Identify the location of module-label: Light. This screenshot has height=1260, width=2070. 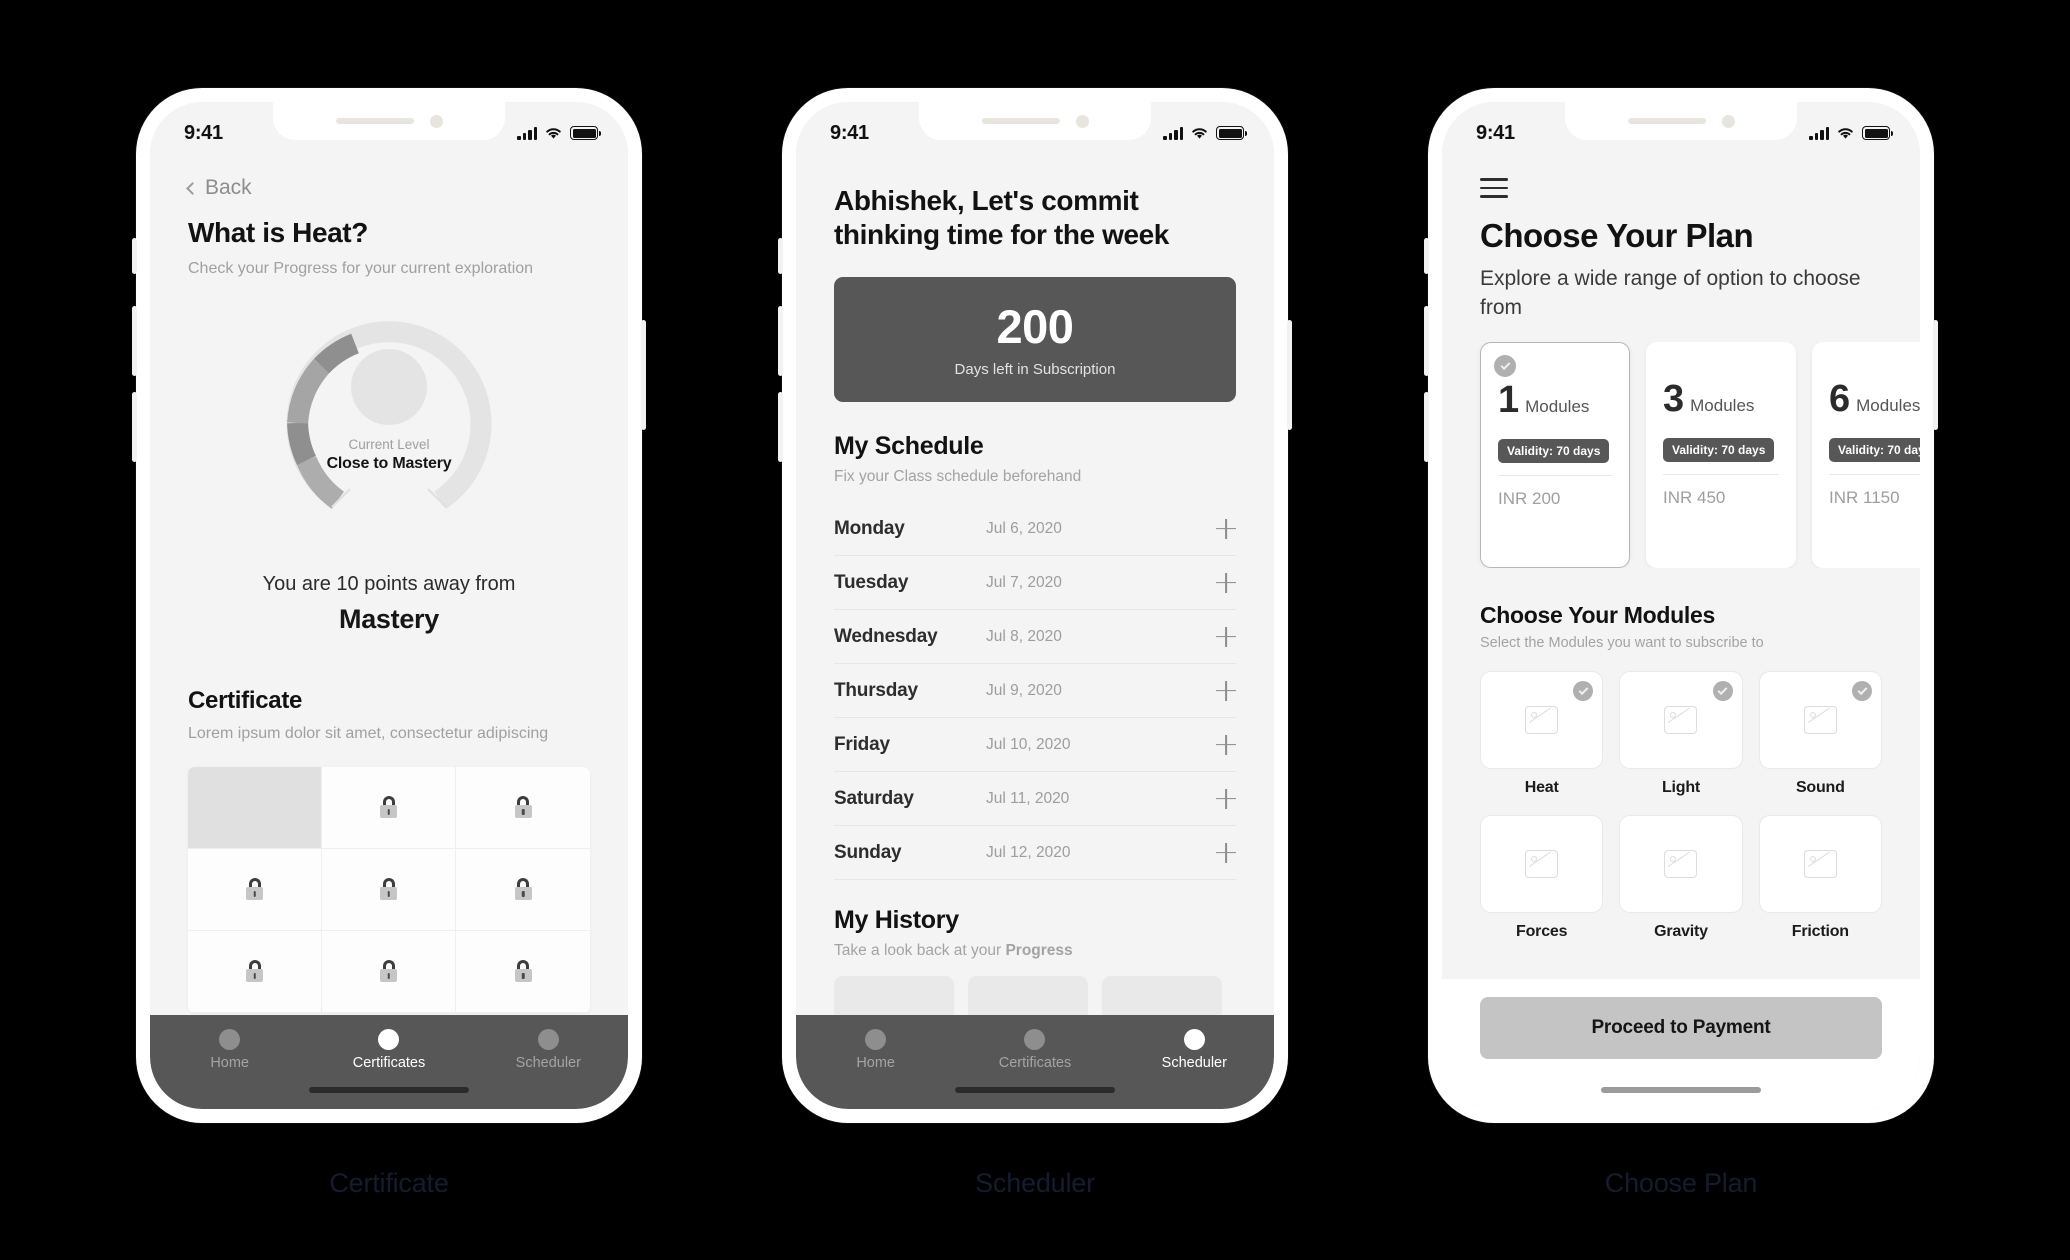
(1681, 788).